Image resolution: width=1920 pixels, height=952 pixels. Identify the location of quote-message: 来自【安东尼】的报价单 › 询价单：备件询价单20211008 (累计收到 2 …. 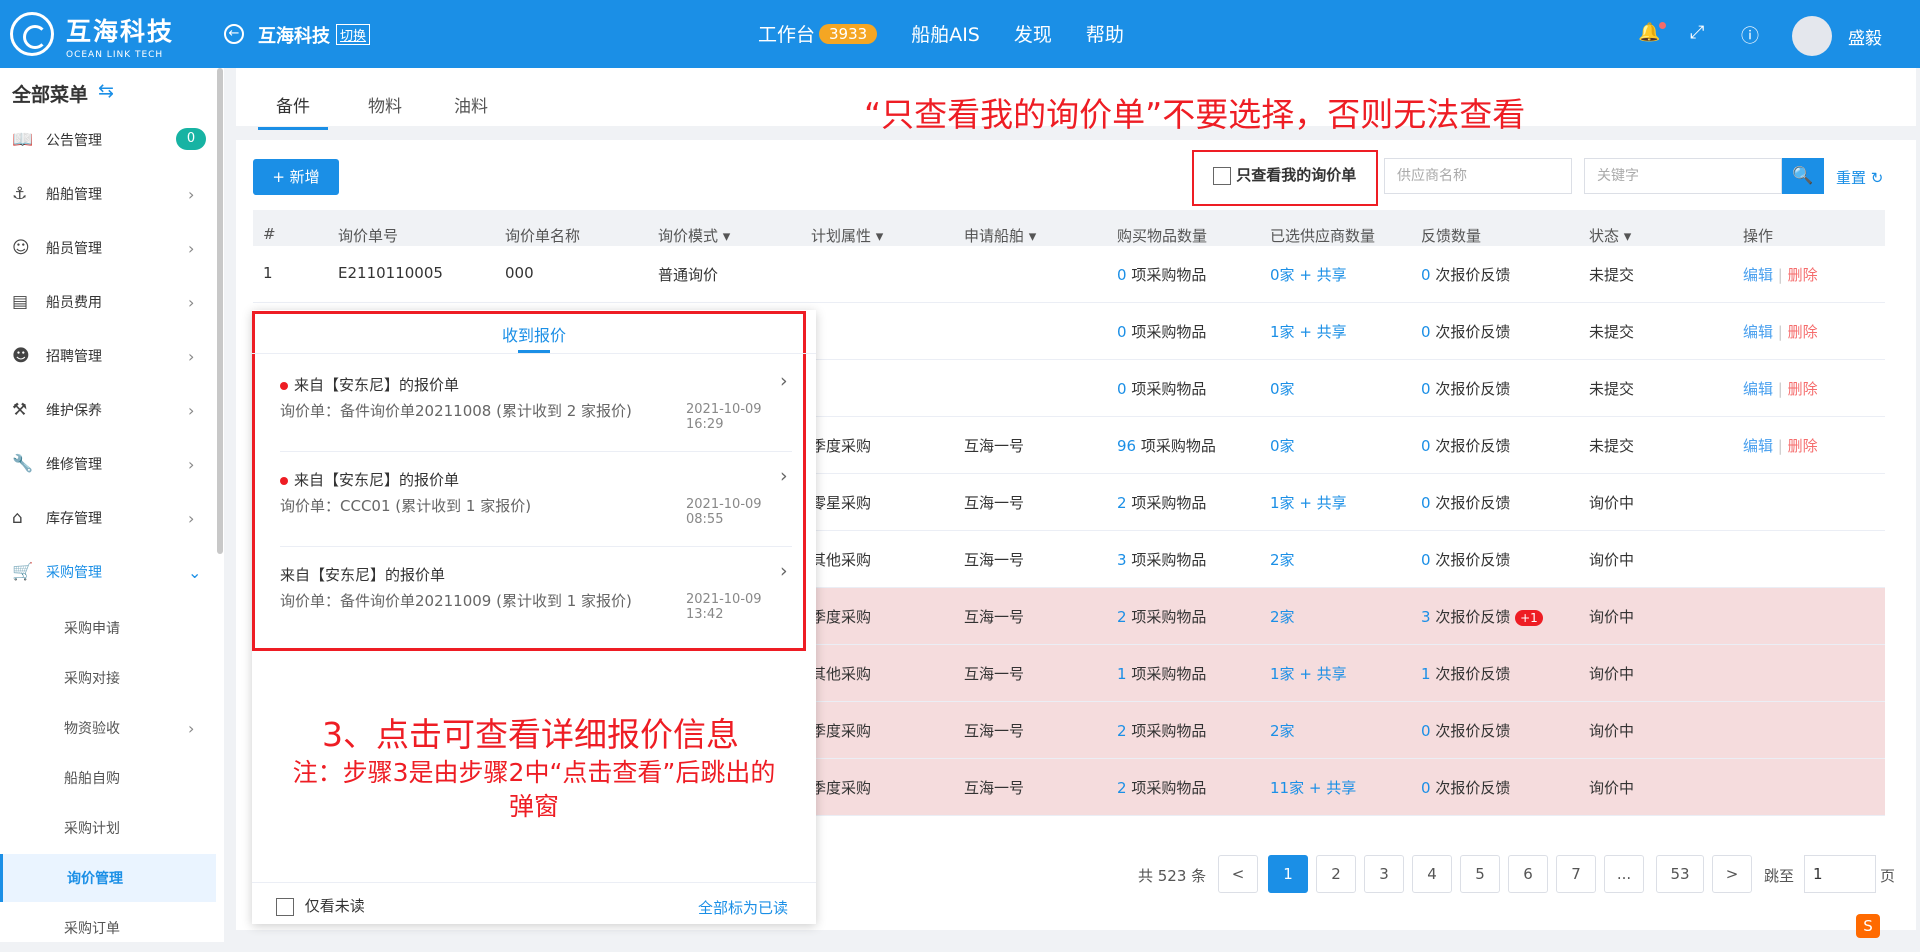
(536, 405).